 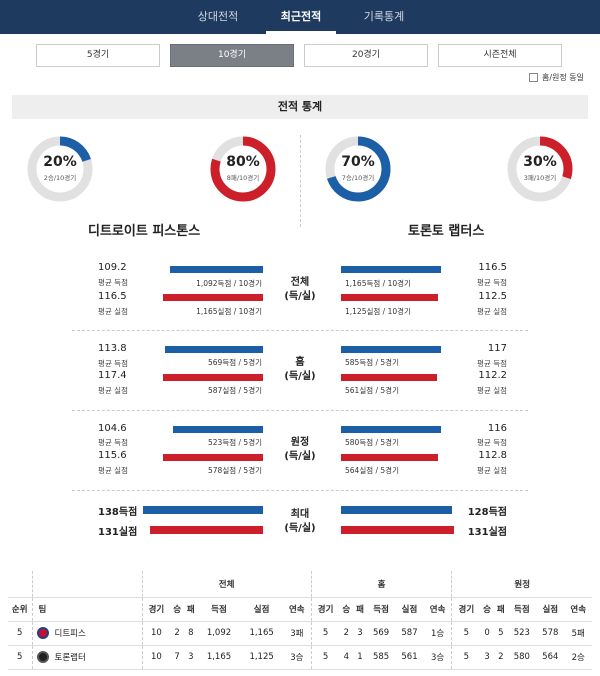 What do you see at coordinates (229, 283) in the screenshot?
I see `left-scored-note: 1,092득점 / 10경기` at bounding box center [229, 283].